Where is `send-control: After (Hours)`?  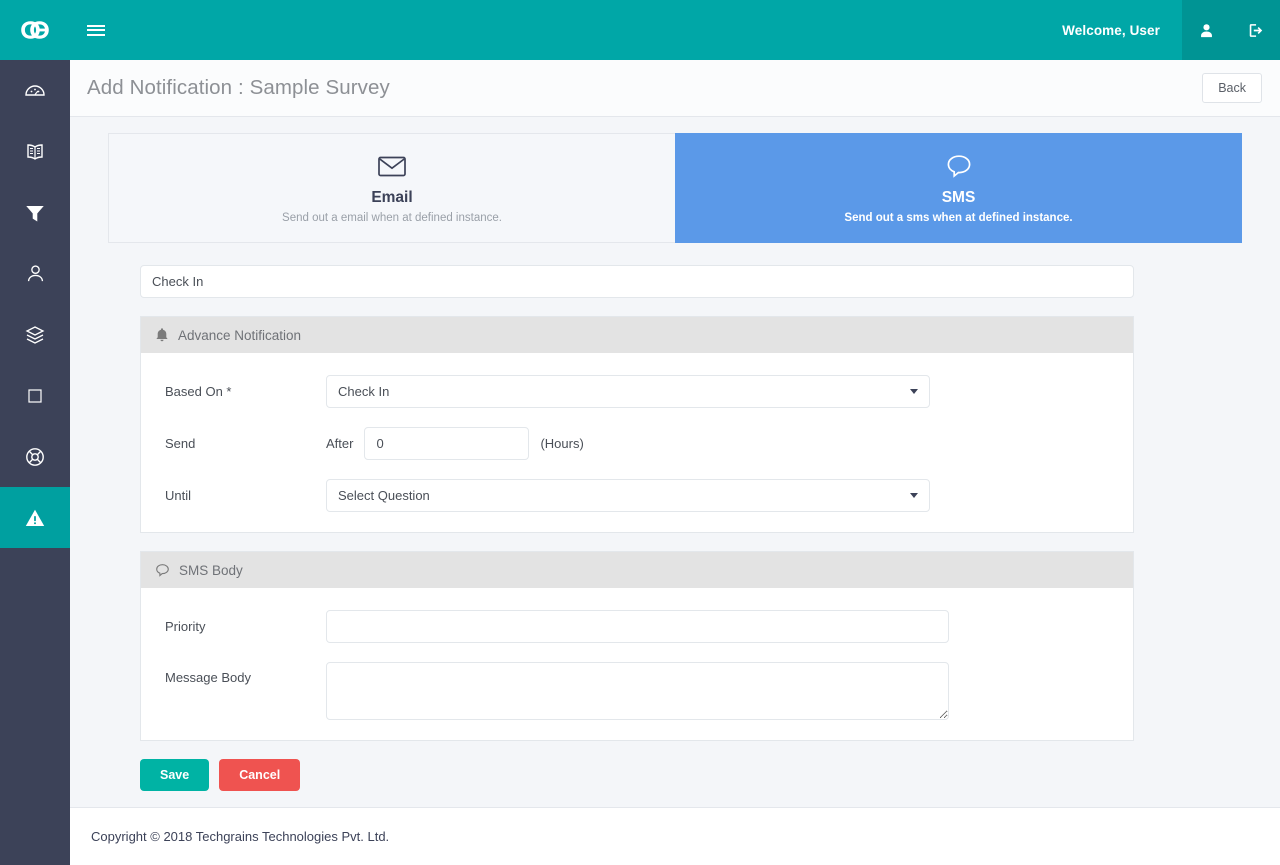
send-control: After (Hours) is located at coordinates (455, 443).